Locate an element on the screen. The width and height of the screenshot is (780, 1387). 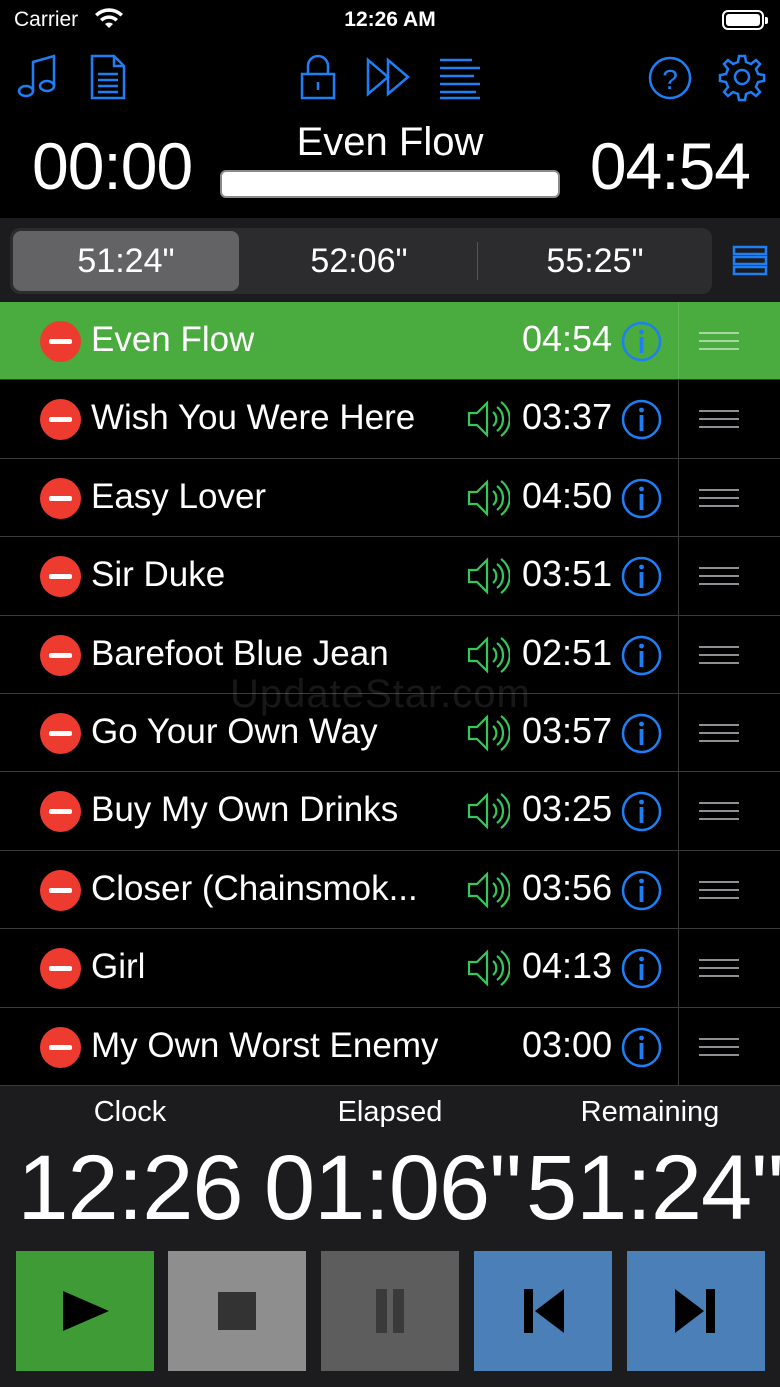
totals-segmented-control: 51:24" 52:06" 55:25" is located at coordinates (361, 261).